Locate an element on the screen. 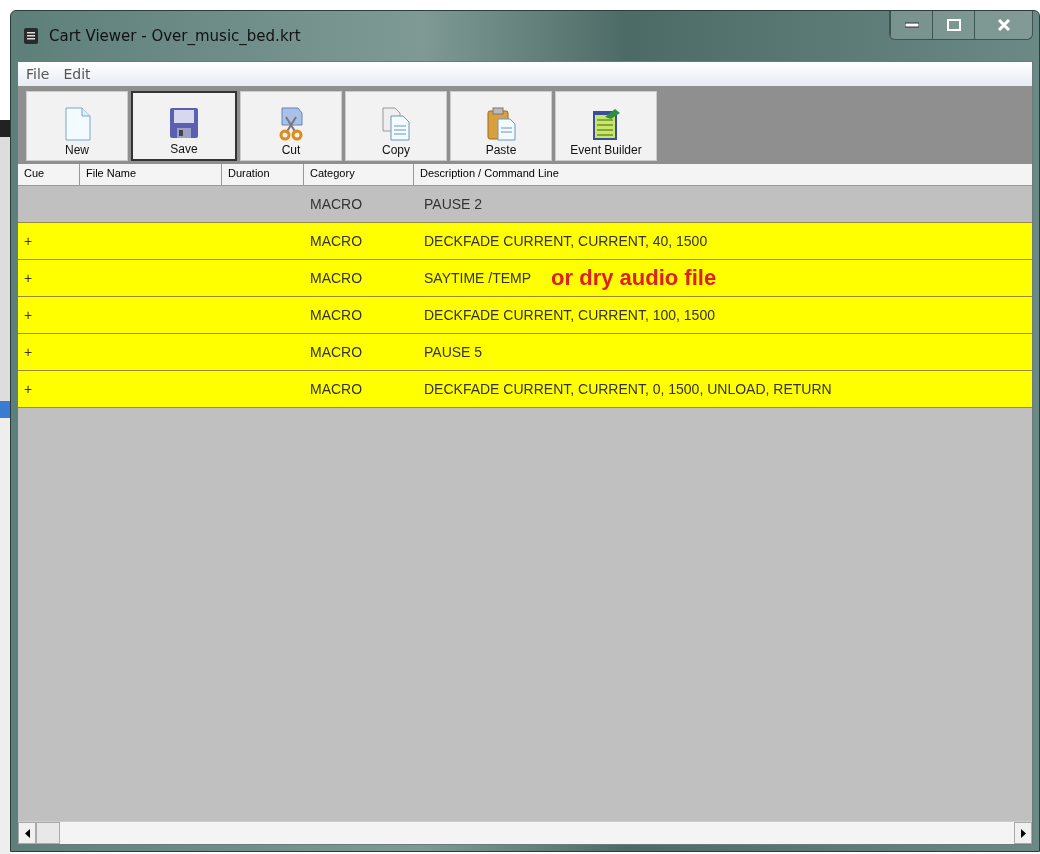 The width and height of the screenshot is (1040, 854). close-icon is located at coordinates (1003, 25).